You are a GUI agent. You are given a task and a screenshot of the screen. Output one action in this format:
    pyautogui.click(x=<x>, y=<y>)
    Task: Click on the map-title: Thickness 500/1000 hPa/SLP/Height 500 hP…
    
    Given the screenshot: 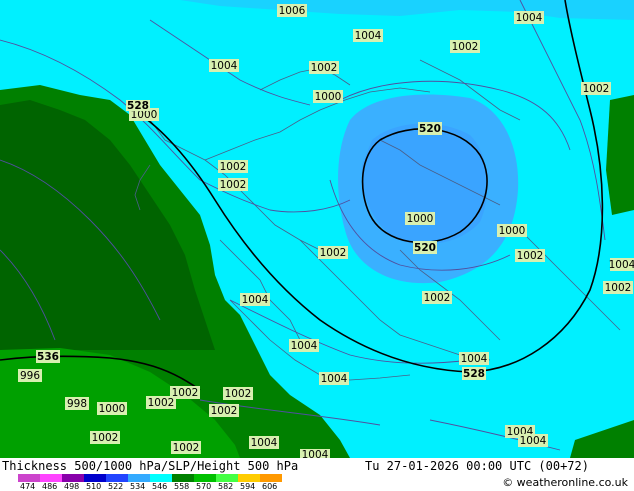 What is the action you would take?
    pyautogui.click(x=150, y=466)
    